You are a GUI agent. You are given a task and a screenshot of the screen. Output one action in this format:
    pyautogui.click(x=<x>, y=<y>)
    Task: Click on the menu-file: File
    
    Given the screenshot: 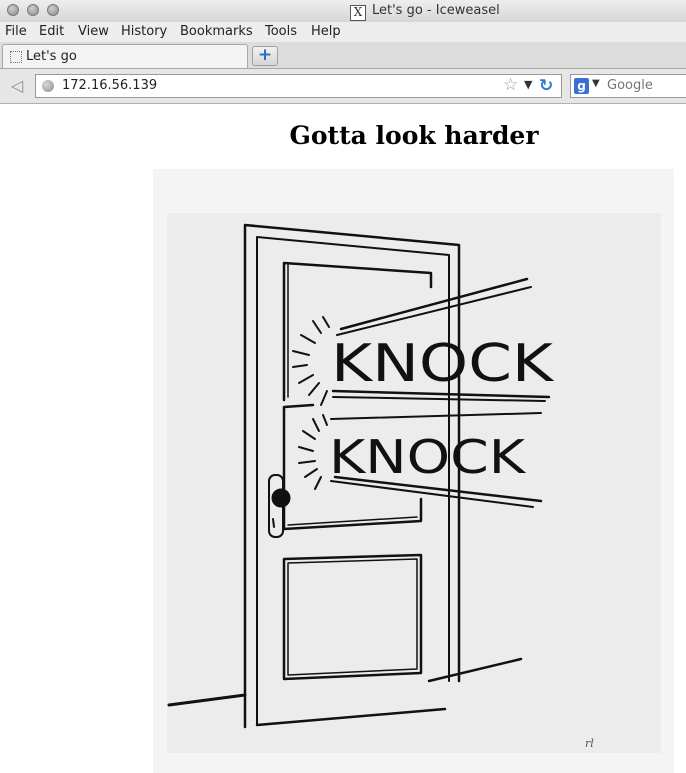 What is the action you would take?
    pyautogui.click(x=16, y=31)
    